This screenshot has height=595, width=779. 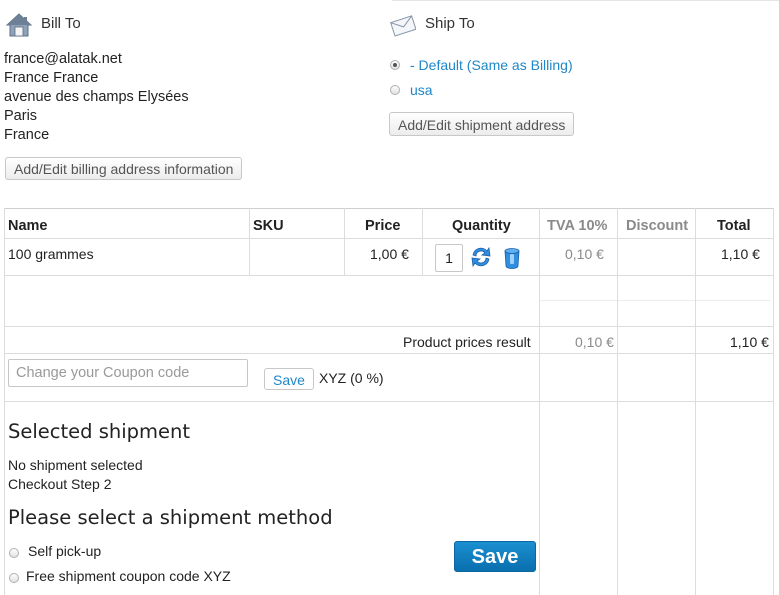 I want to click on col-header-quantity: Quantity, so click(x=481, y=226).